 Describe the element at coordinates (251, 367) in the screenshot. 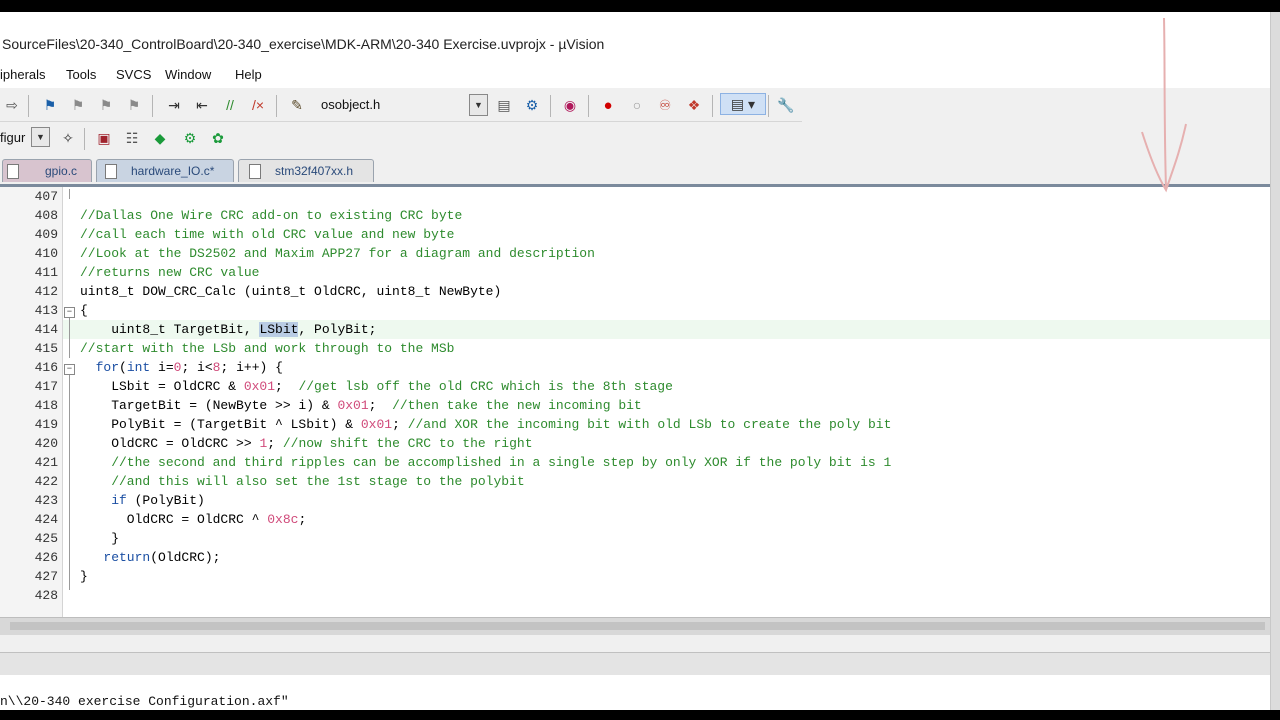

I see `code-token: ; i++) {` at that location.